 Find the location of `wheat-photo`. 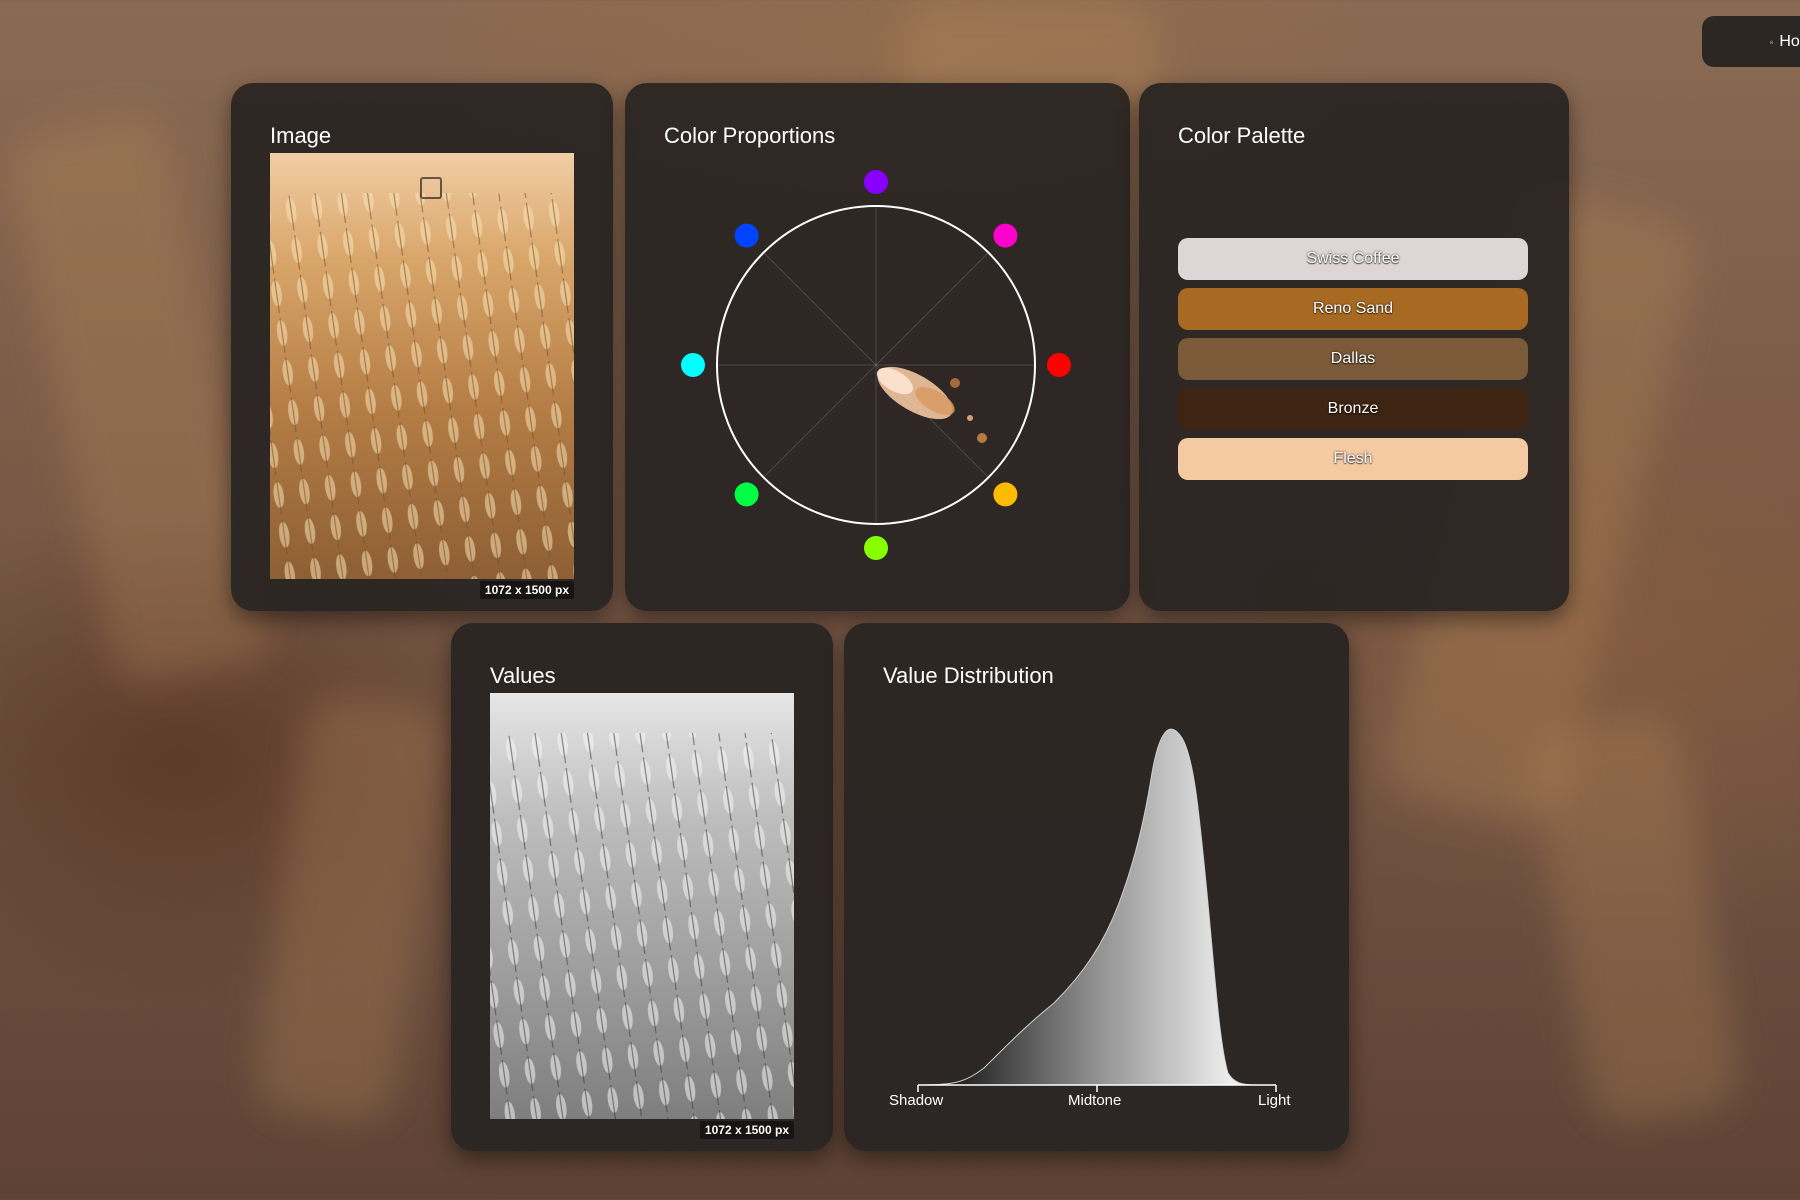

wheat-photo is located at coordinates (422, 366).